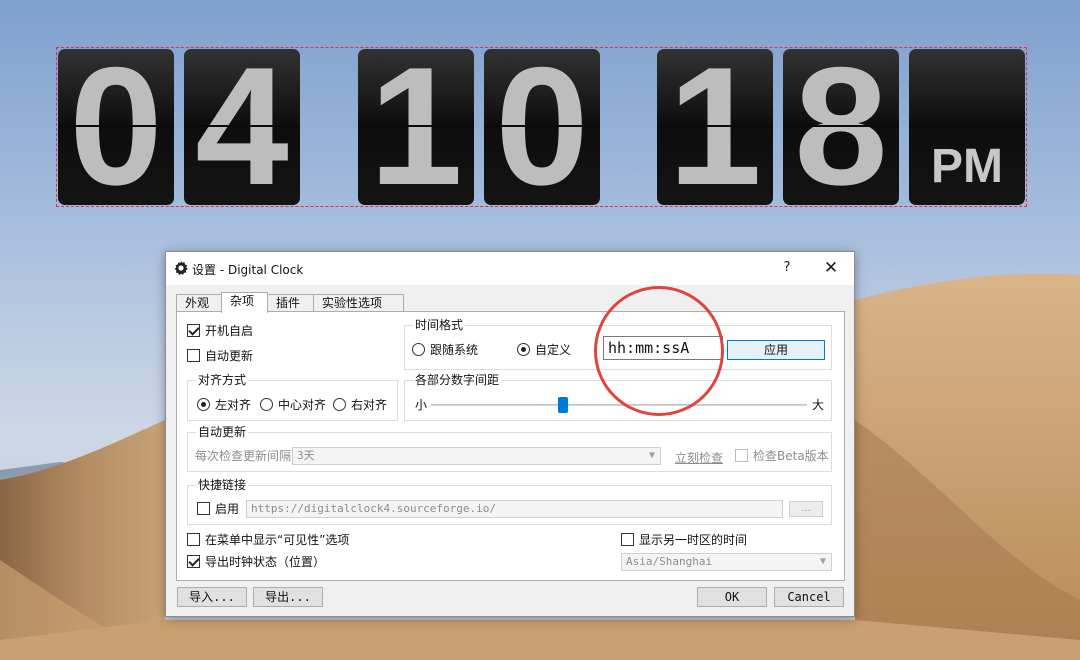 The height and width of the screenshot is (660, 1080). What do you see at coordinates (265, 562) in the screenshot?
I see `export-state-label: 导出时钟状态（位置）` at bounding box center [265, 562].